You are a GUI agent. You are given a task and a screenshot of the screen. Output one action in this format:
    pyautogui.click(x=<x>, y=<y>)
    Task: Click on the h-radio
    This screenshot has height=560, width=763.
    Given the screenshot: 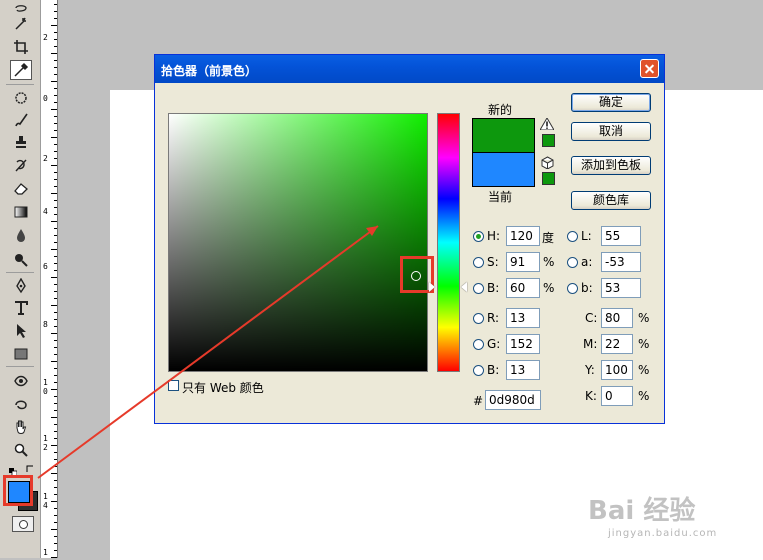 What is the action you would take?
    pyautogui.click(x=478, y=236)
    